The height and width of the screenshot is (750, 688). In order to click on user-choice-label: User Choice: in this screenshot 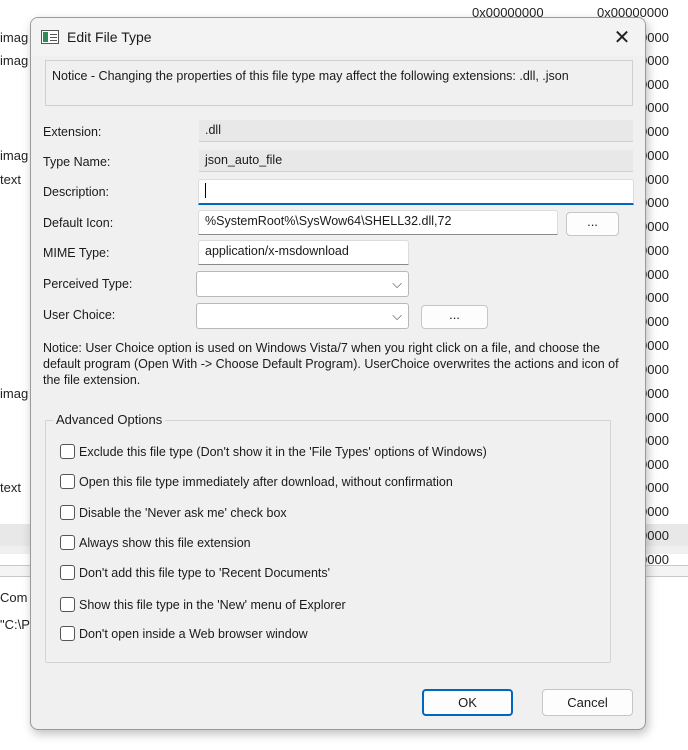, I will do `click(79, 315)`.